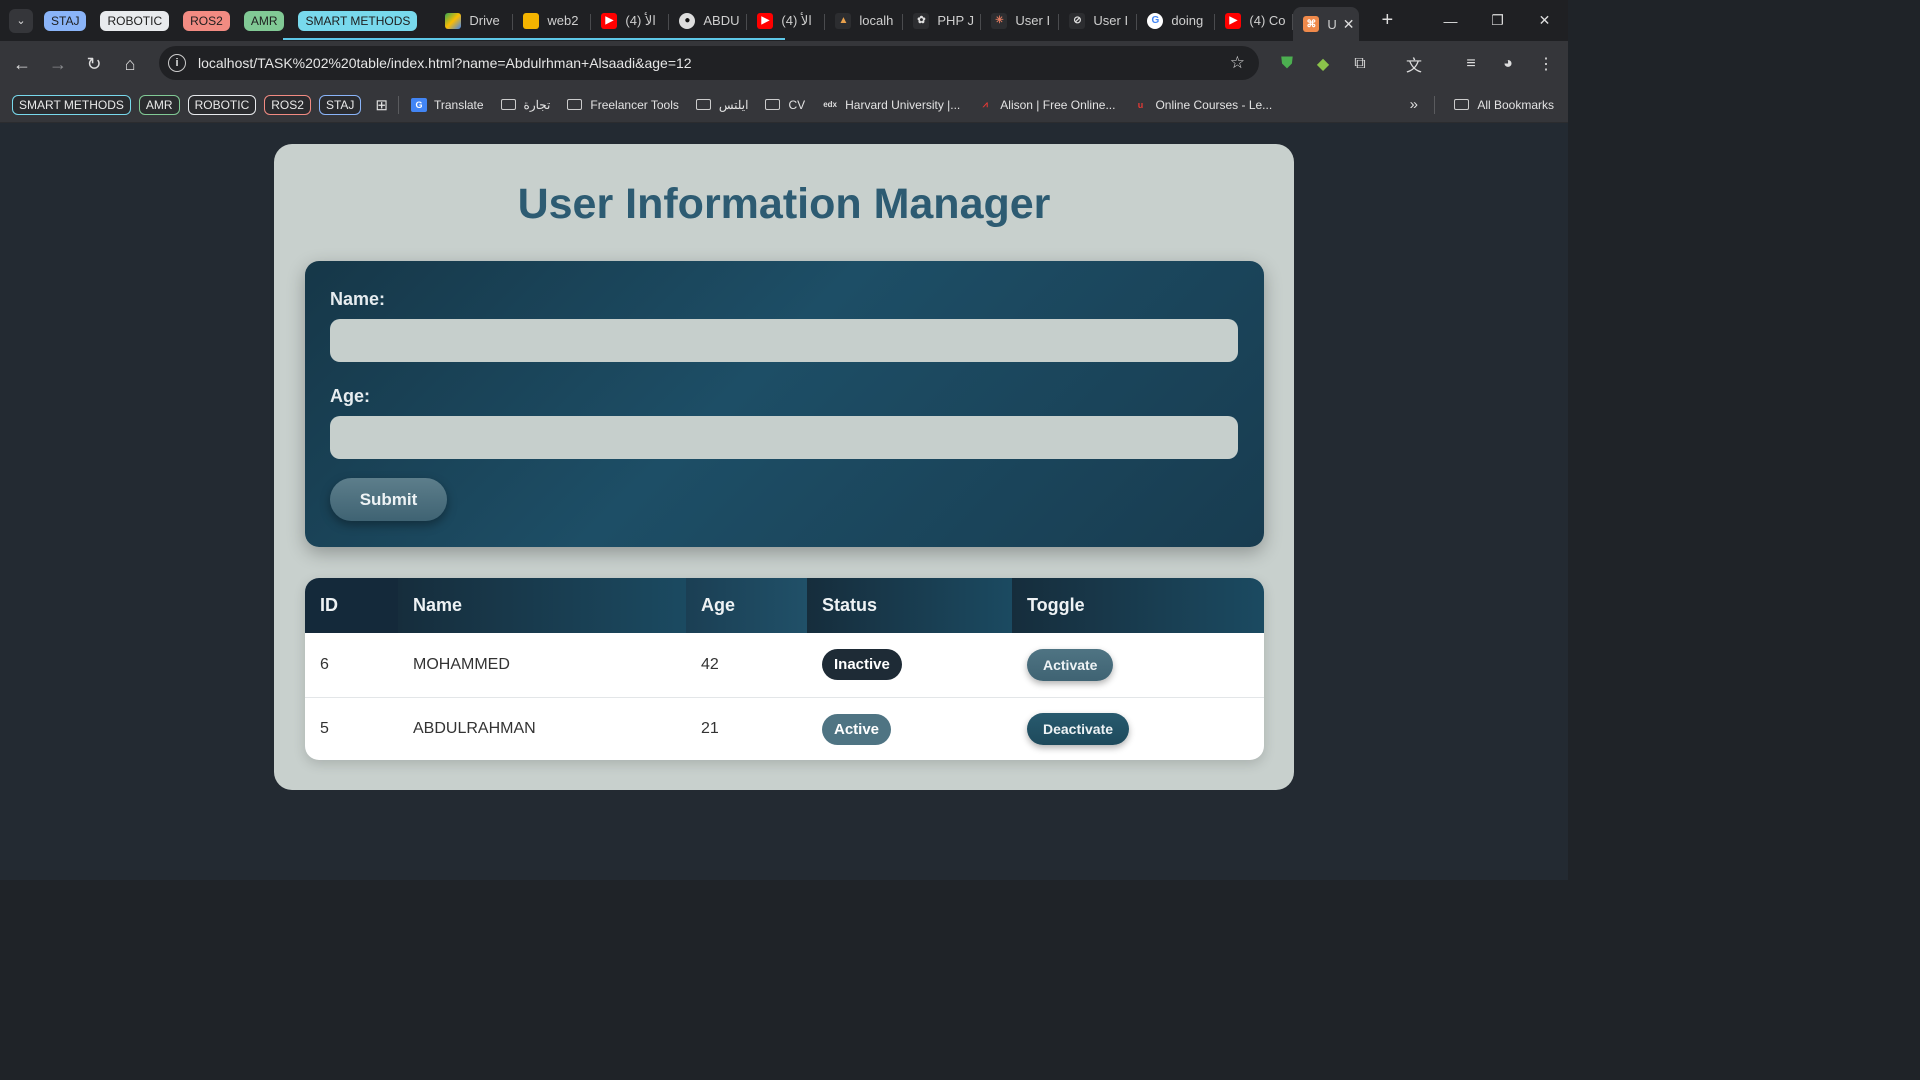  I want to click on bookmark-folder: ايلتس, so click(721, 105).